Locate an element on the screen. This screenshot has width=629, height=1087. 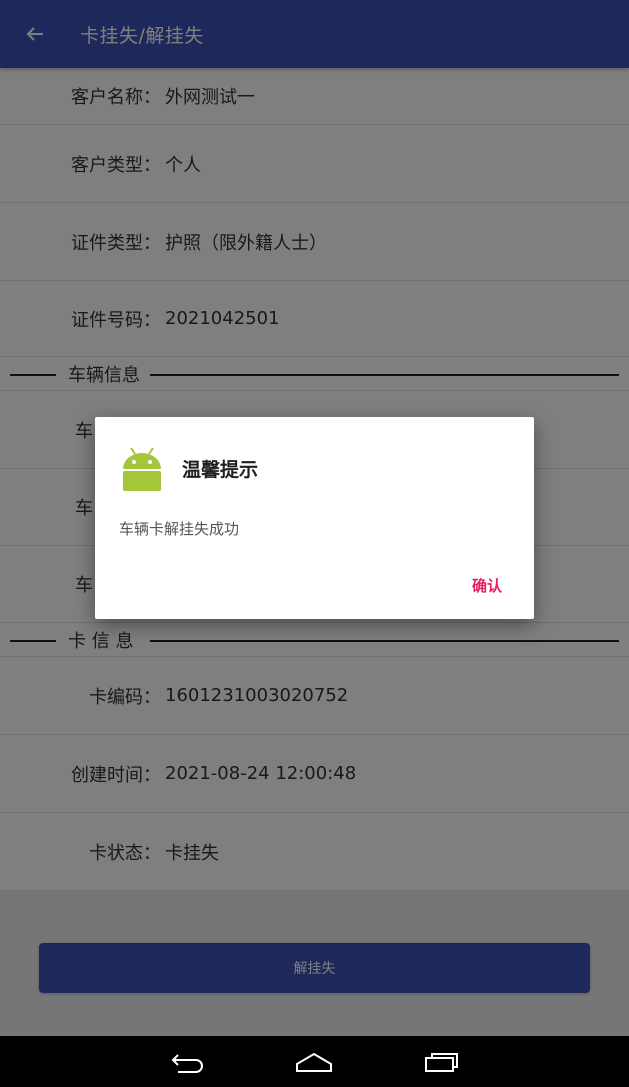
nav-recents-button is located at coordinates (441, 1061).